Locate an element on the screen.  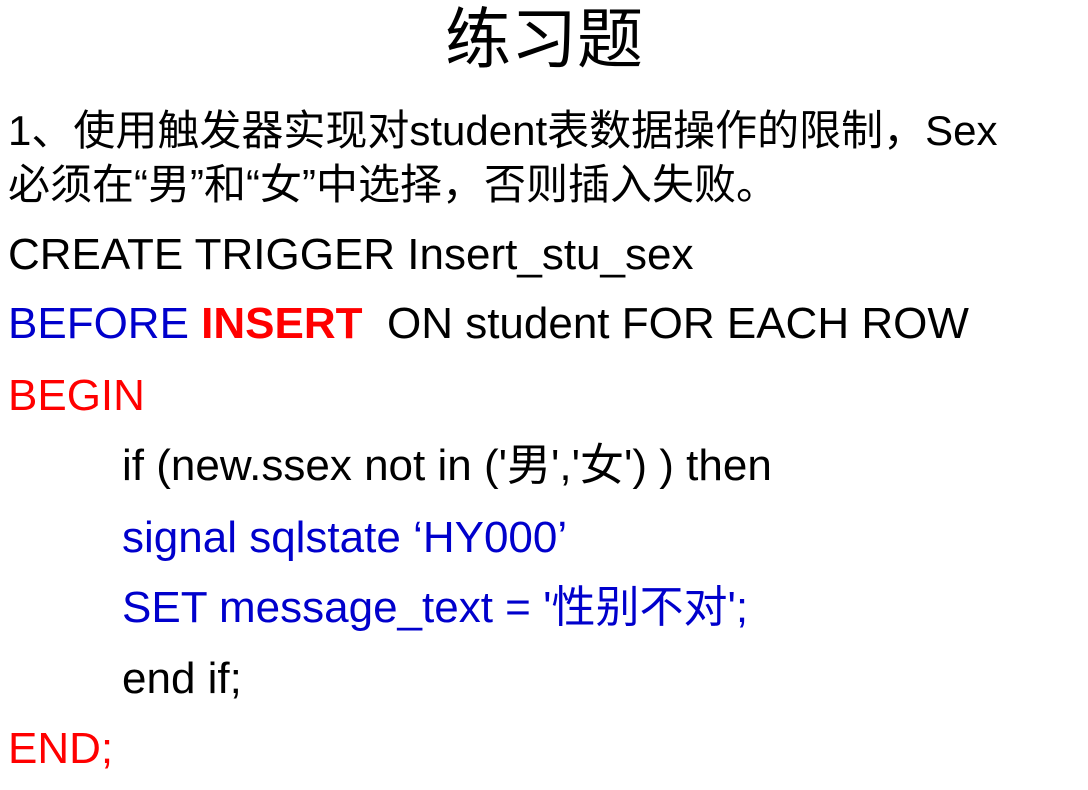
code-create-trigger: CREATE TRIGGER Insert_stu_sex is located at coordinates (351, 254).